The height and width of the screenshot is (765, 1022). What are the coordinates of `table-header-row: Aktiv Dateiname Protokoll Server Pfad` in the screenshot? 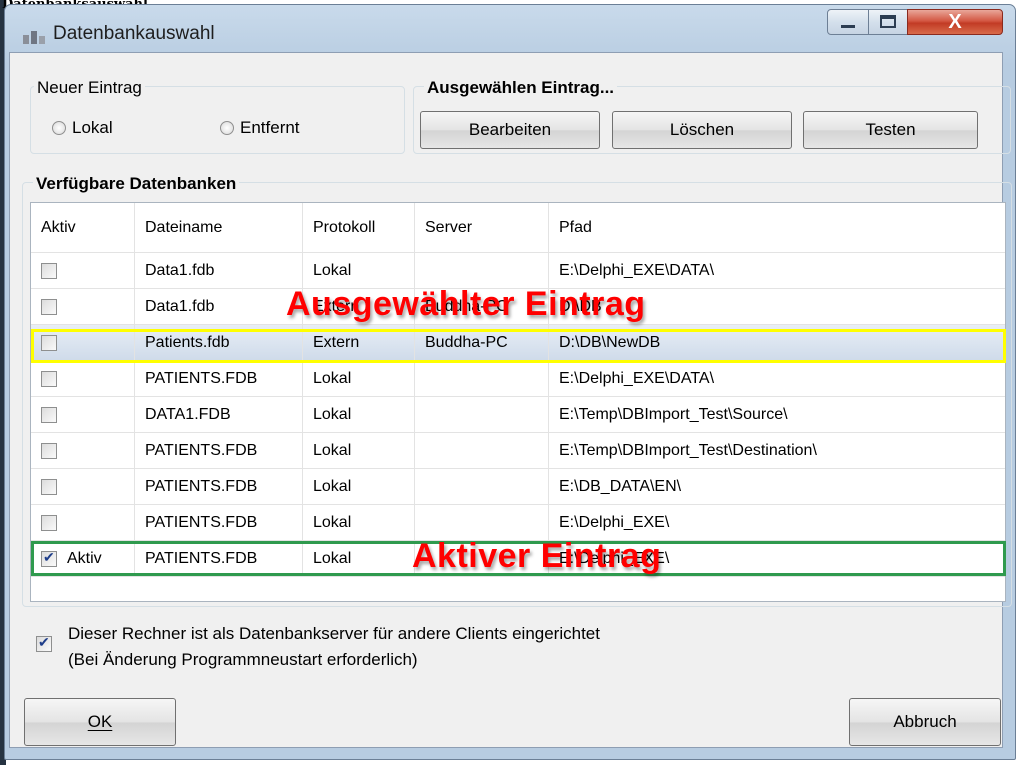 It's located at (518, 228).